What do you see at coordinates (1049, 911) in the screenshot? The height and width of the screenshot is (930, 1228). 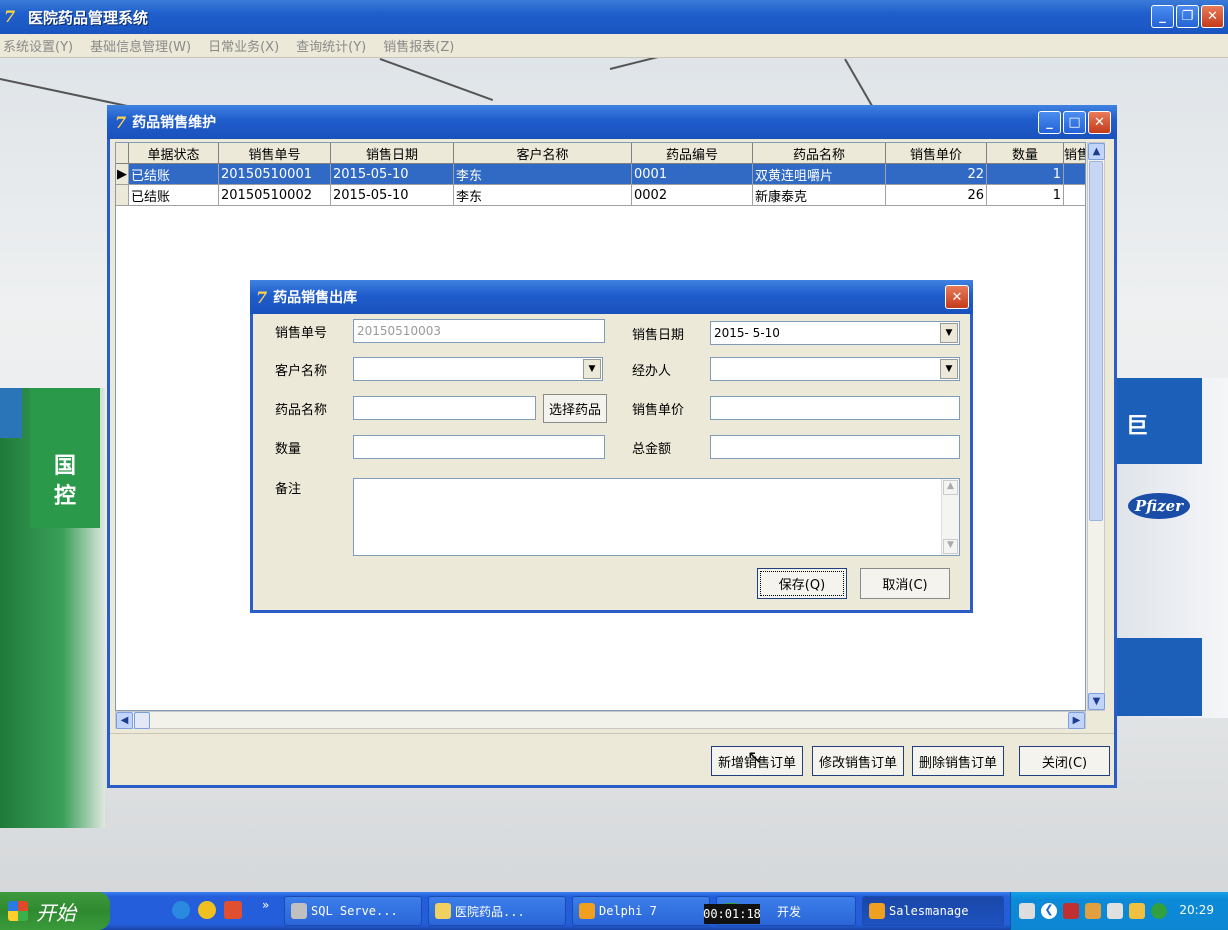 I see `chevron-left-icon: ❮` at bounding box center [1049, 911].